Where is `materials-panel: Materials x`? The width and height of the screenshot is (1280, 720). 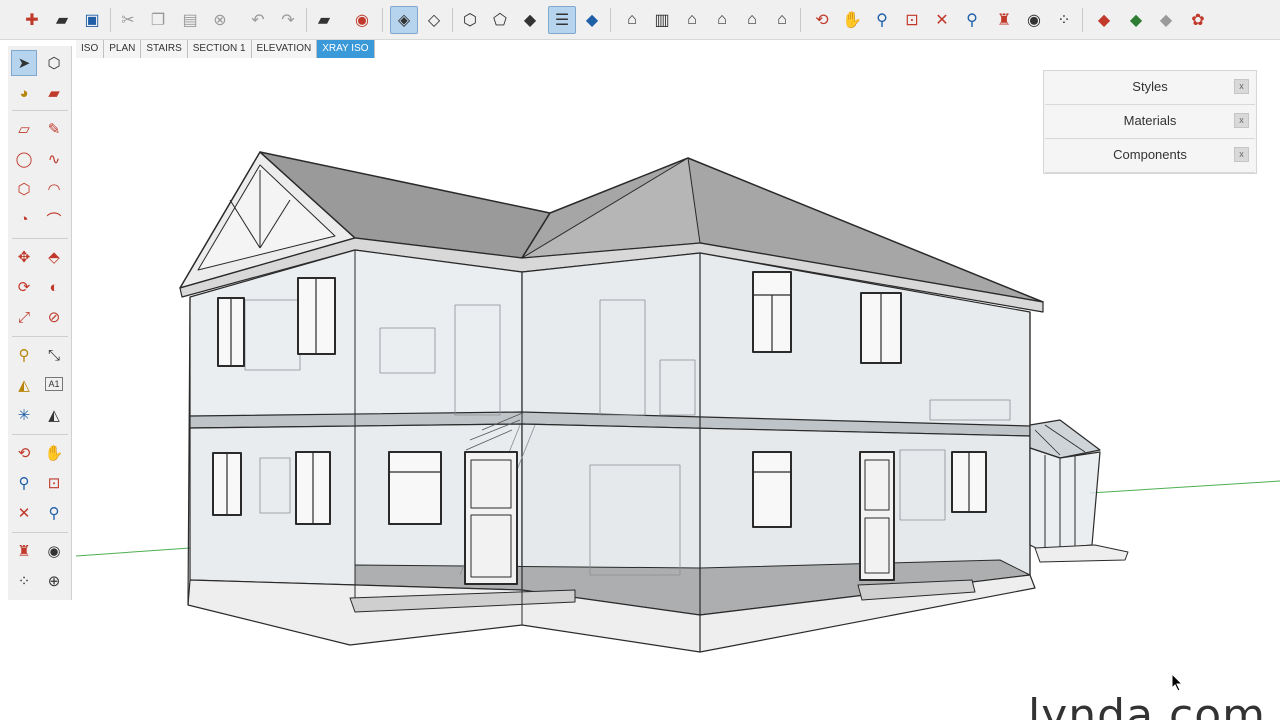
materials-panel: Materials x is located at coordinates (1150, 122).